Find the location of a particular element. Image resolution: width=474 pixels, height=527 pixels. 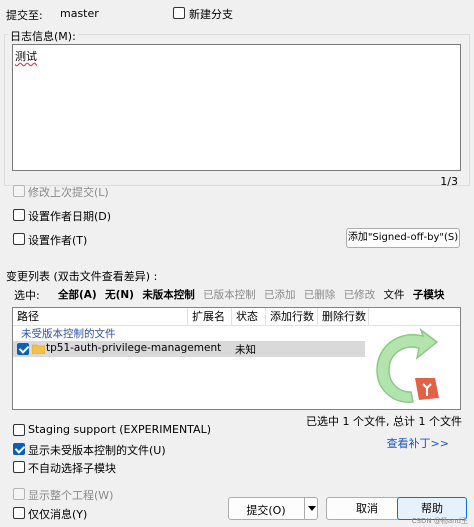

column-lines-added: 添加行数 is located at coordinates (292, 316).